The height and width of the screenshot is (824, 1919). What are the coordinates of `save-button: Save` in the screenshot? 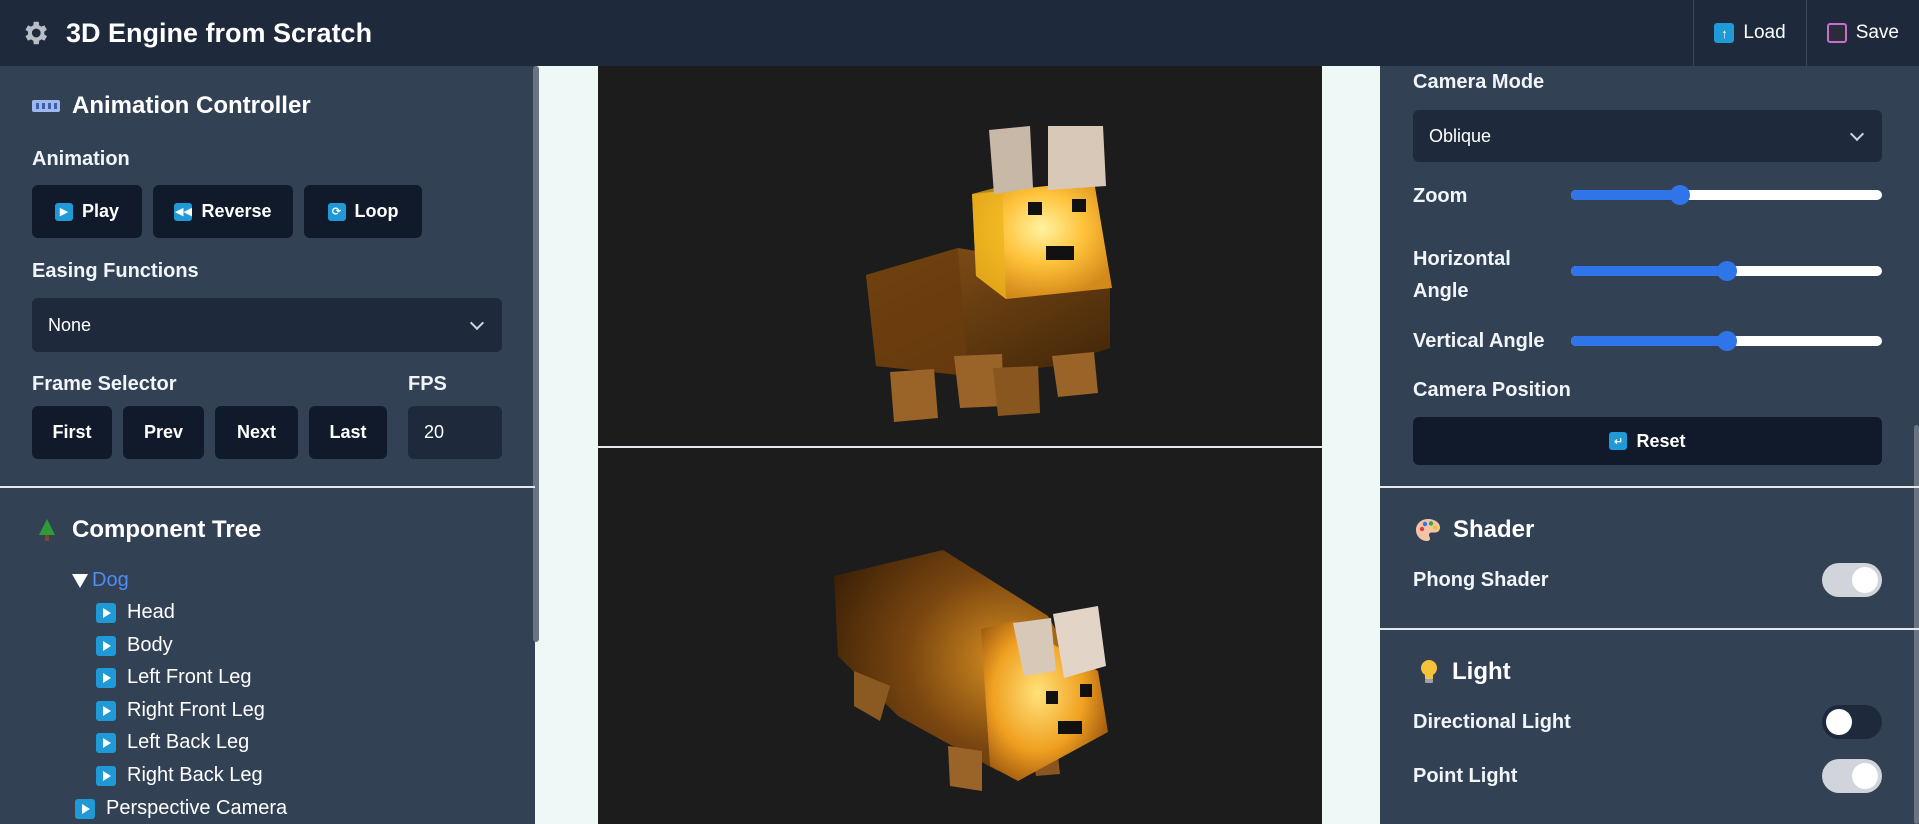 It's located at (1862, 33).